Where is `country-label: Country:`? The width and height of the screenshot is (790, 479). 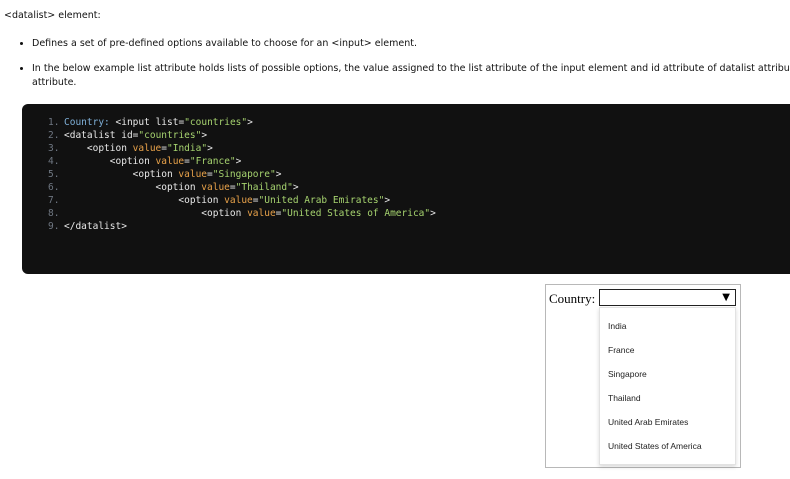 country-label: Country: is located at coordinates (572, 298).